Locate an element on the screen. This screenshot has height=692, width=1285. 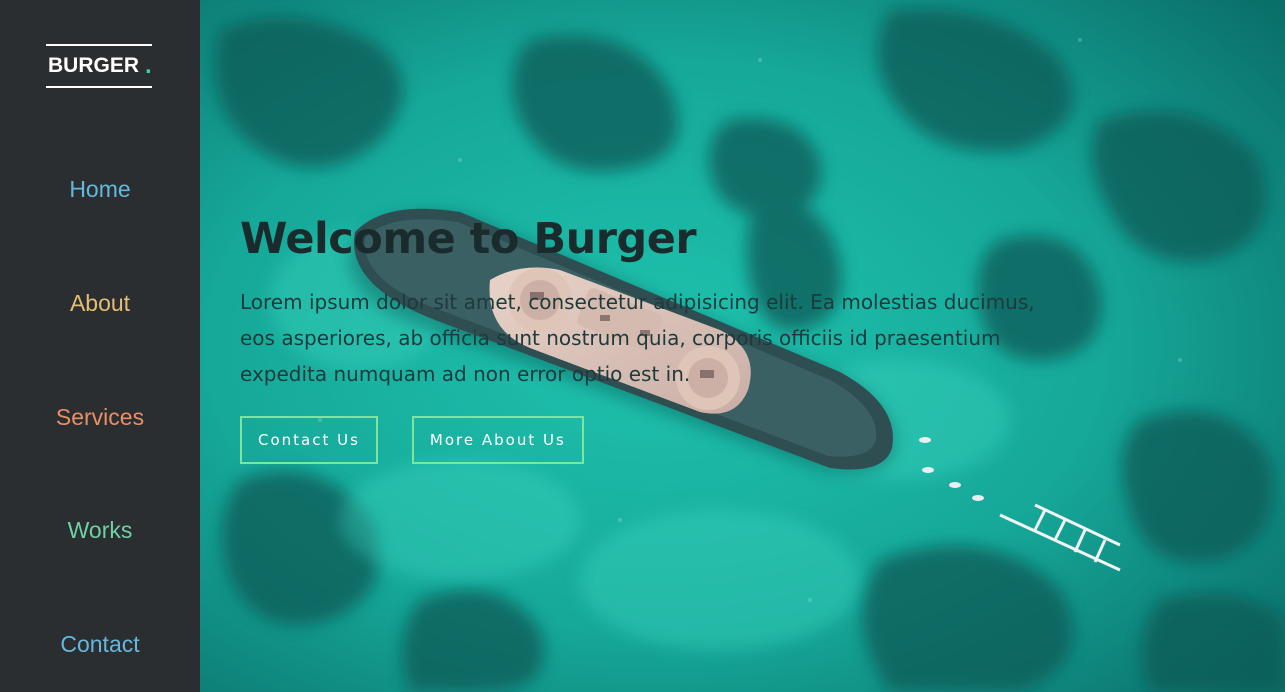
brand-logo: BURGER . is located at coordinates (99, 66).